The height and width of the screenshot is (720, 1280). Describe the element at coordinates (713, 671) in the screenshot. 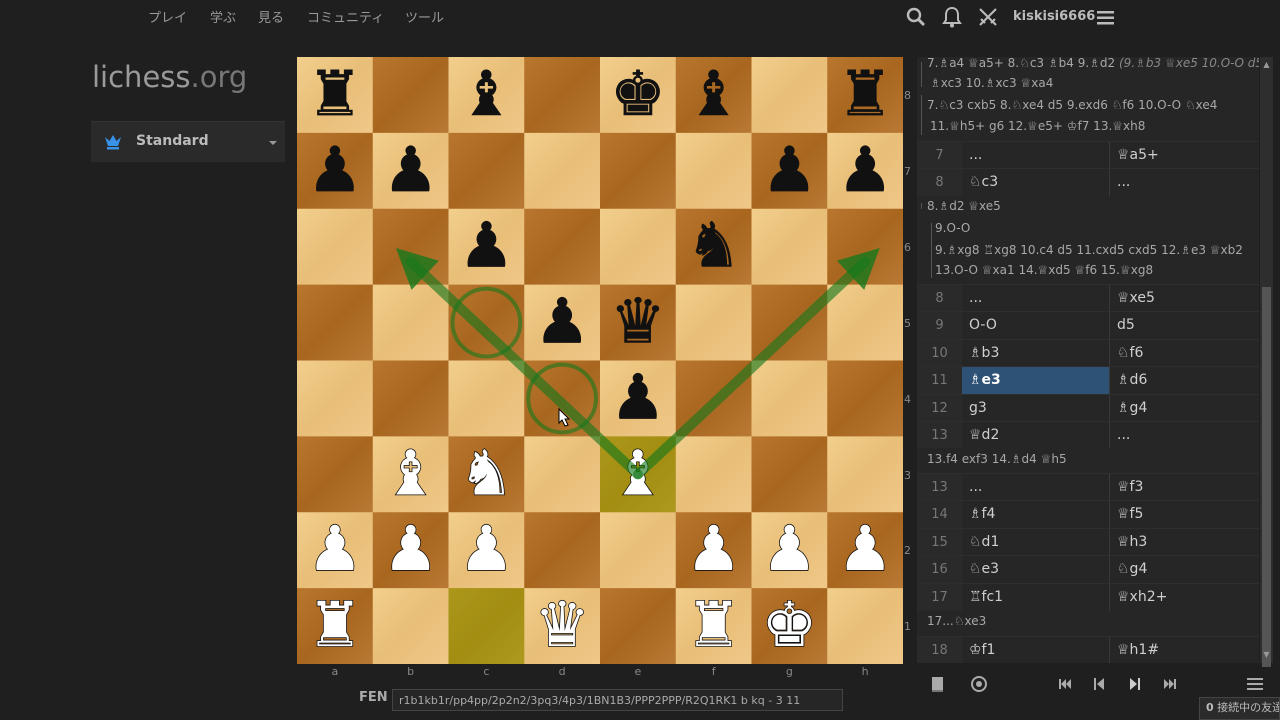

I see `file-label: f` at that location.